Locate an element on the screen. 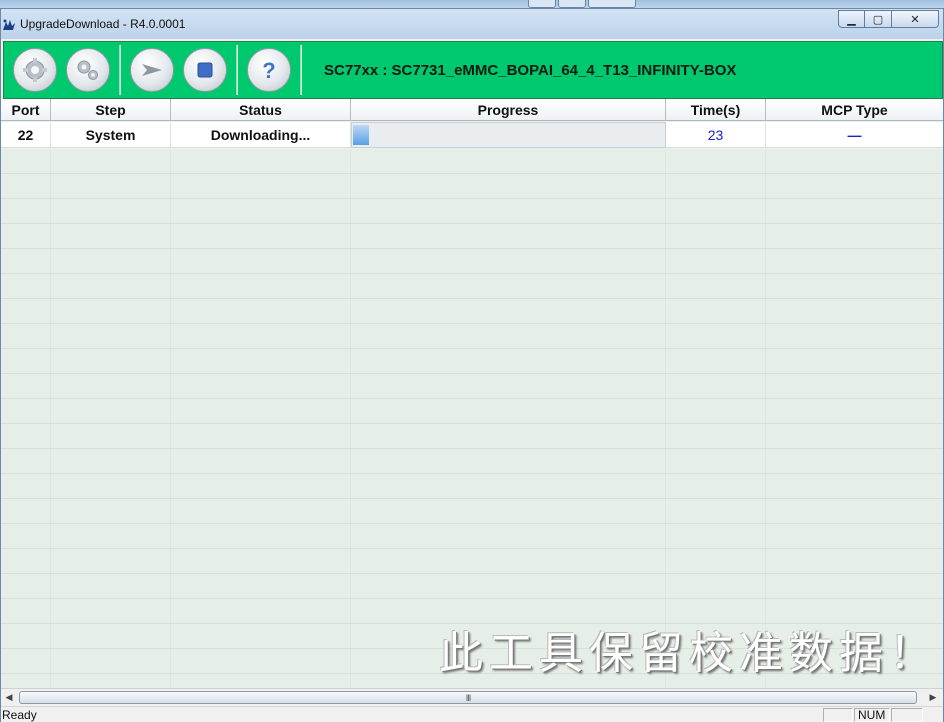 This screenshot has width=944, height=722. column-header-time: Time(s) is located at coordinates (716, 110).